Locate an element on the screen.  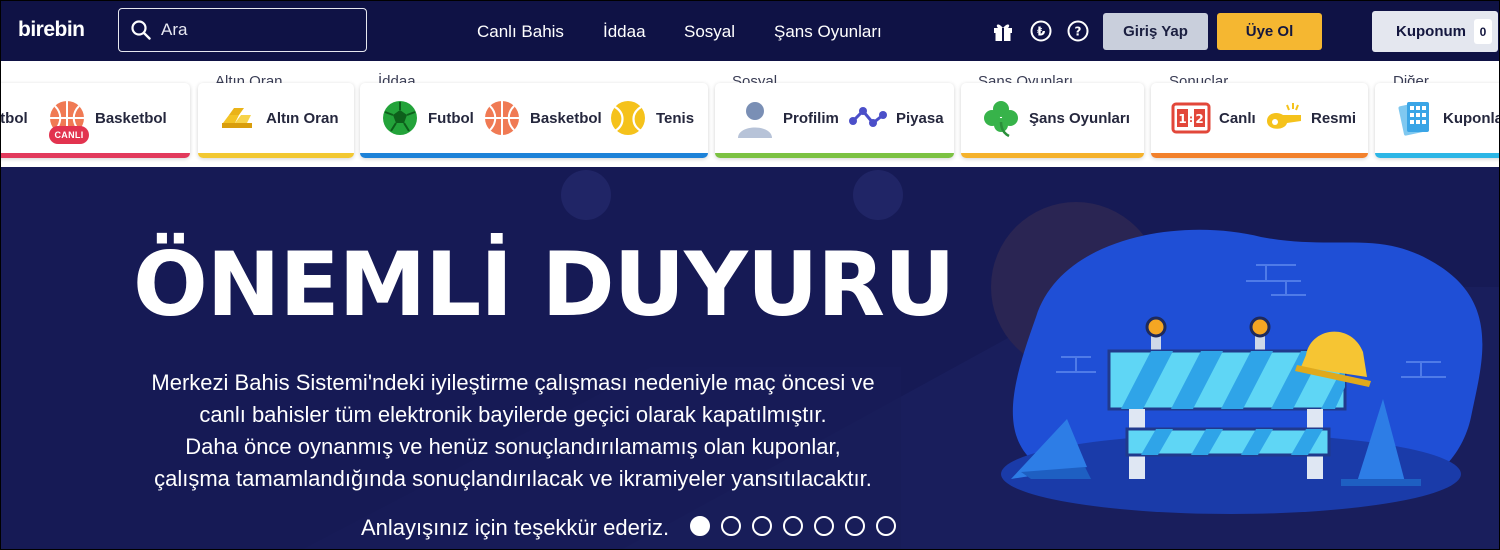
card-altin-oran: Altın Oran is located at coordinates (276, 120).